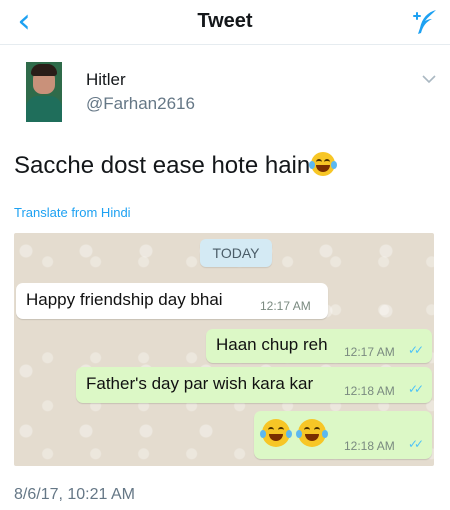  I want to click on chat-message-incoming: Happy friendship day bhai 12:17 AM, so click(172, 301).